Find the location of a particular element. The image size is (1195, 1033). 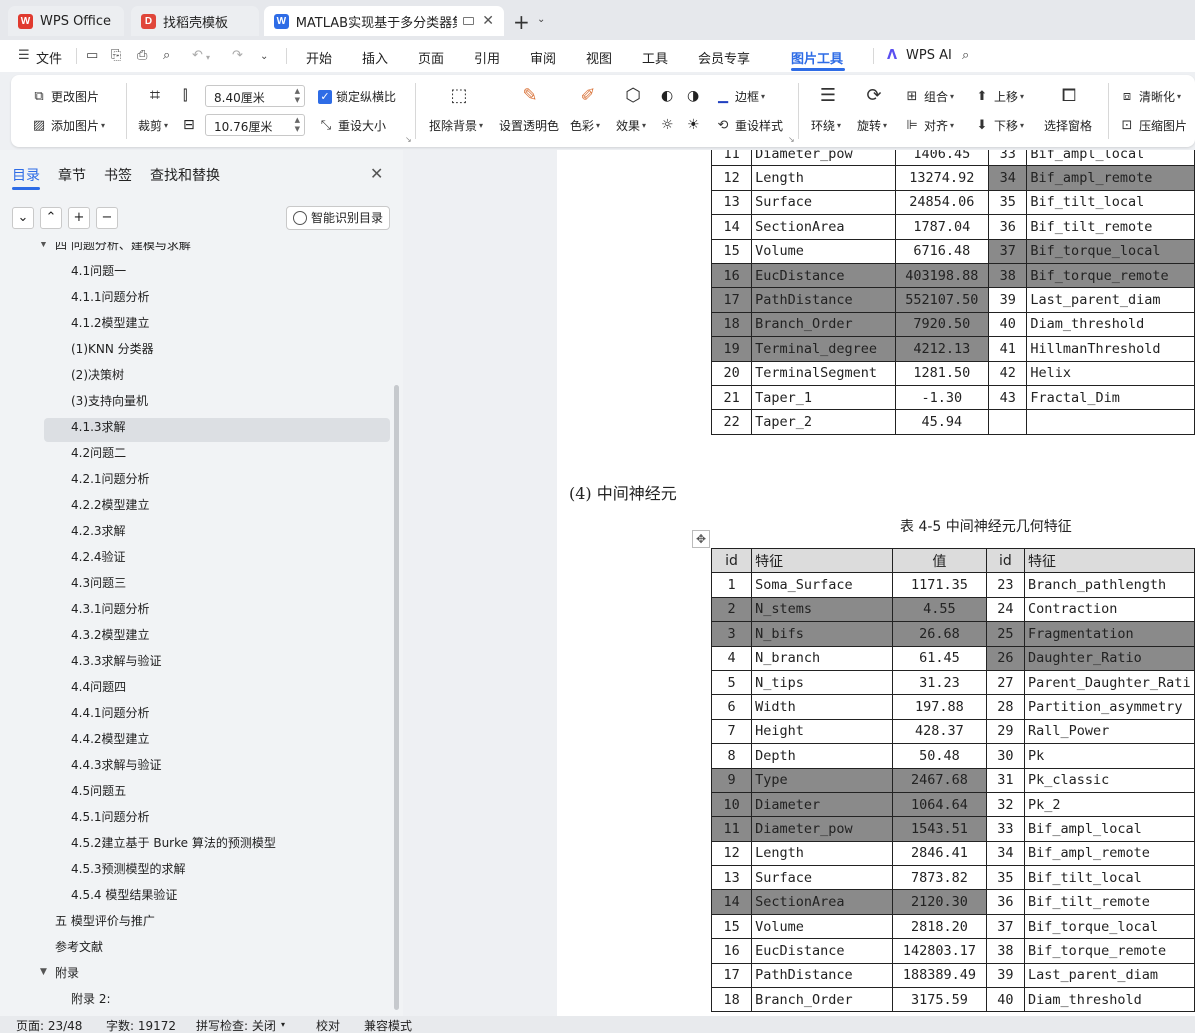

export-icon: ⎘ is located at coordinates (116, 55).